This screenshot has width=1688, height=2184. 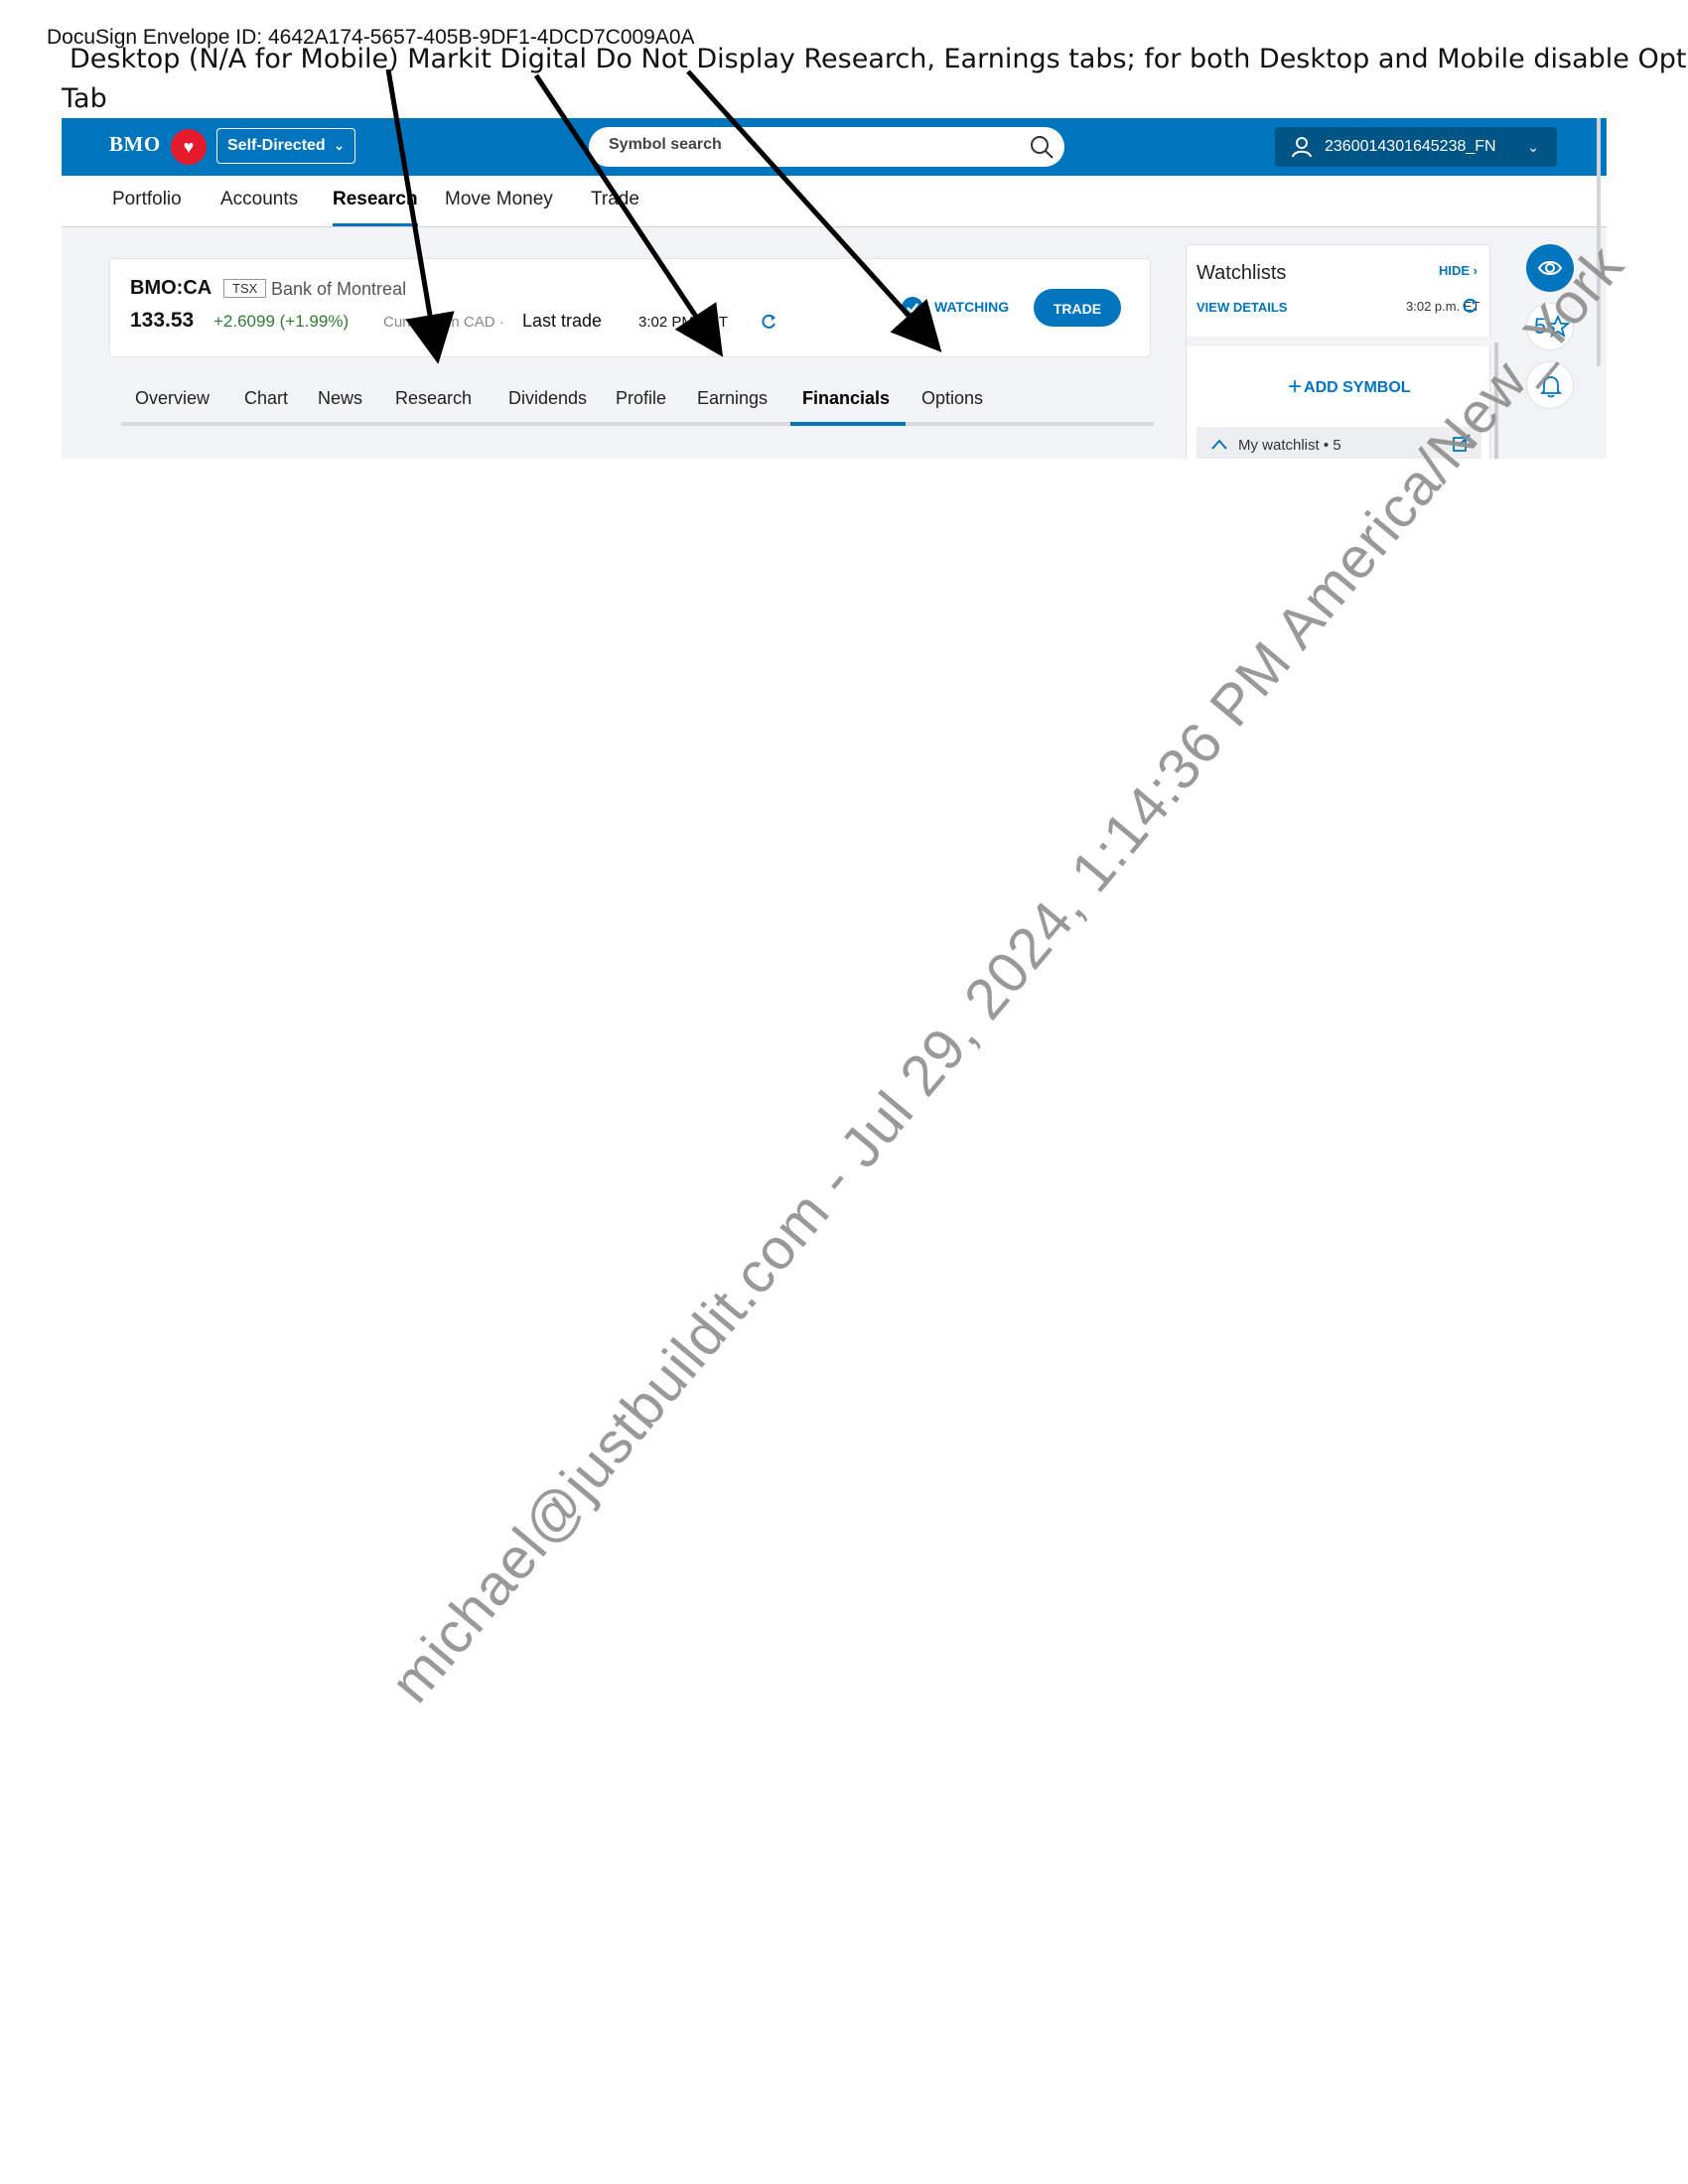 I want to click on panel-separator, so click(x=1339, y=341).